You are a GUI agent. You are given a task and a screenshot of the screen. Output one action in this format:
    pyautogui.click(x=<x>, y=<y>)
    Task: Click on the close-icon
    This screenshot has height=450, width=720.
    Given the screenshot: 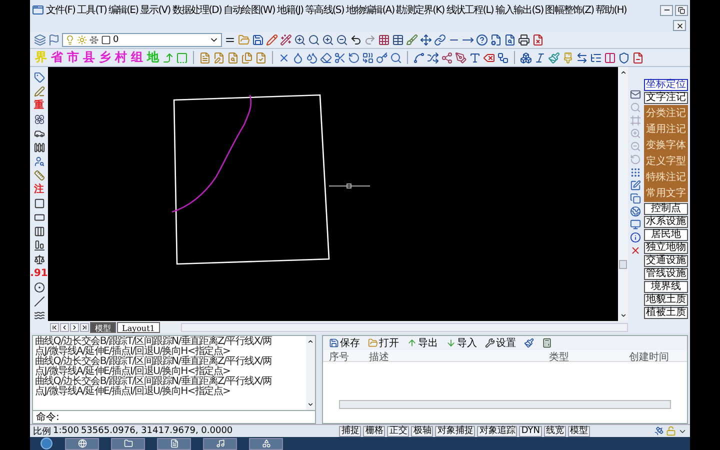 What is the action you would take?
    pyautogui.click(x=635, y=250)
    